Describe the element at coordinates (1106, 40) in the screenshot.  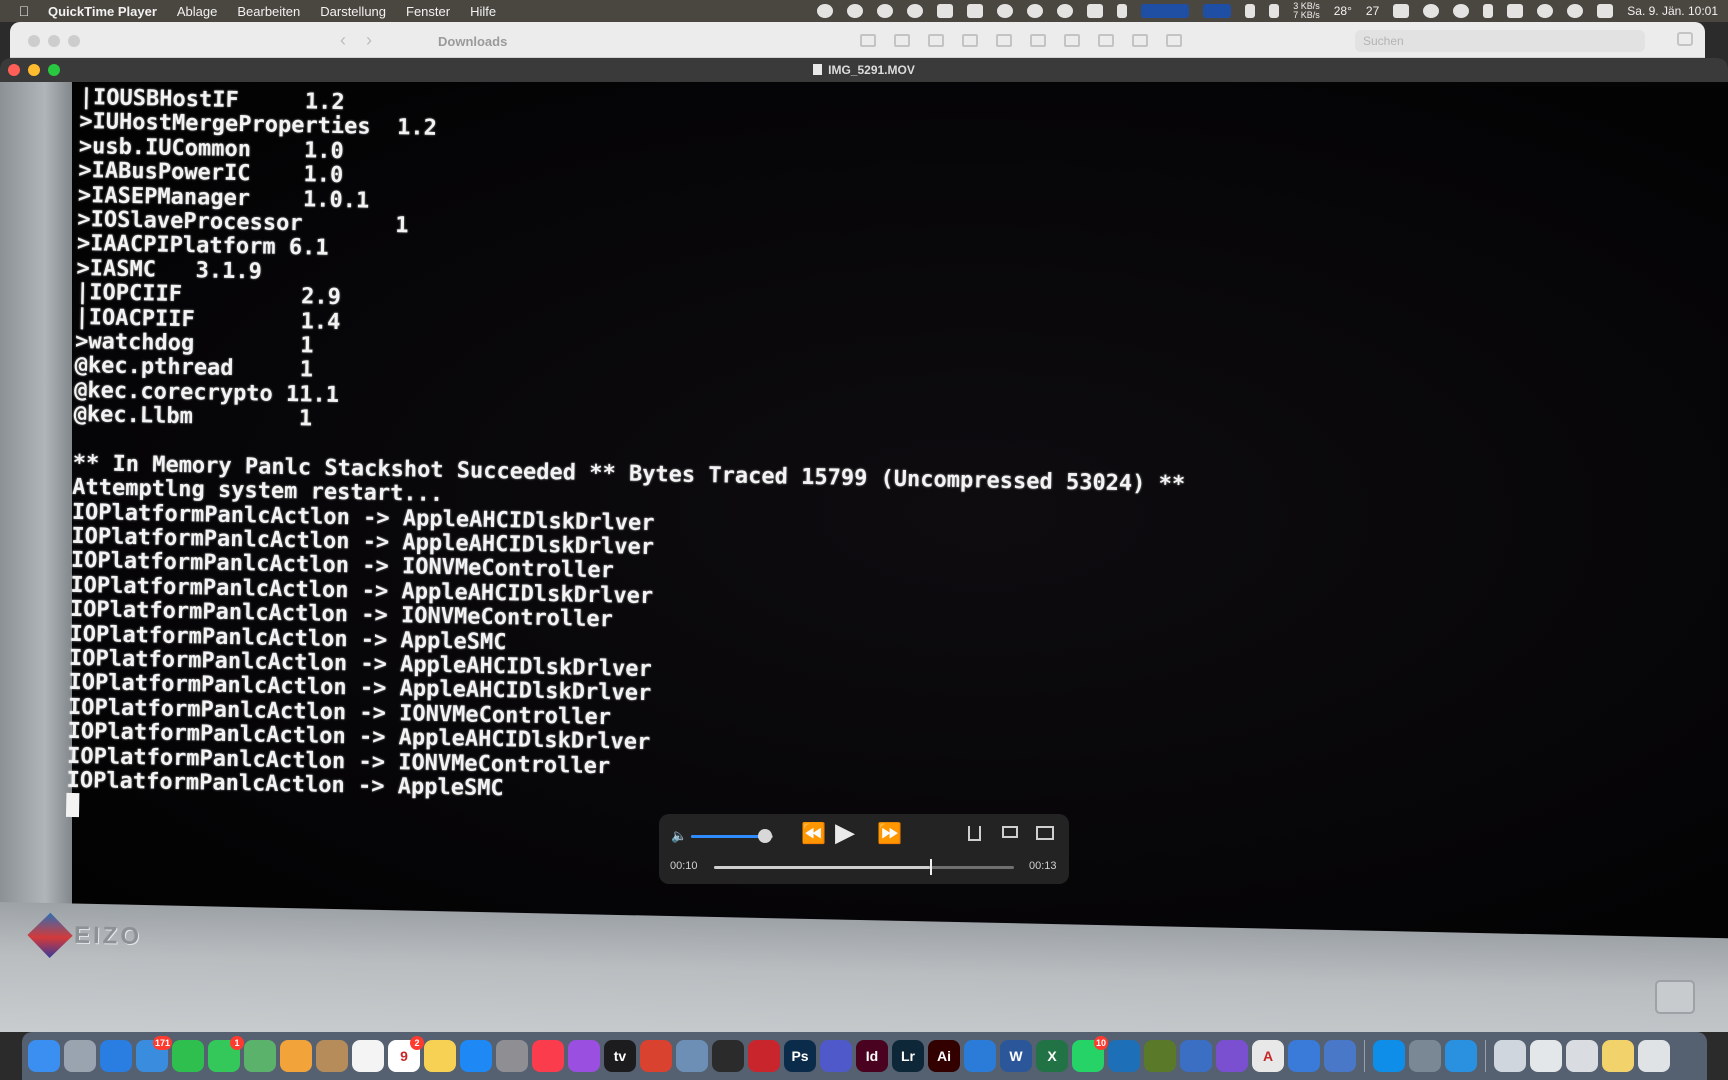
I see `tag-icon` at that location.